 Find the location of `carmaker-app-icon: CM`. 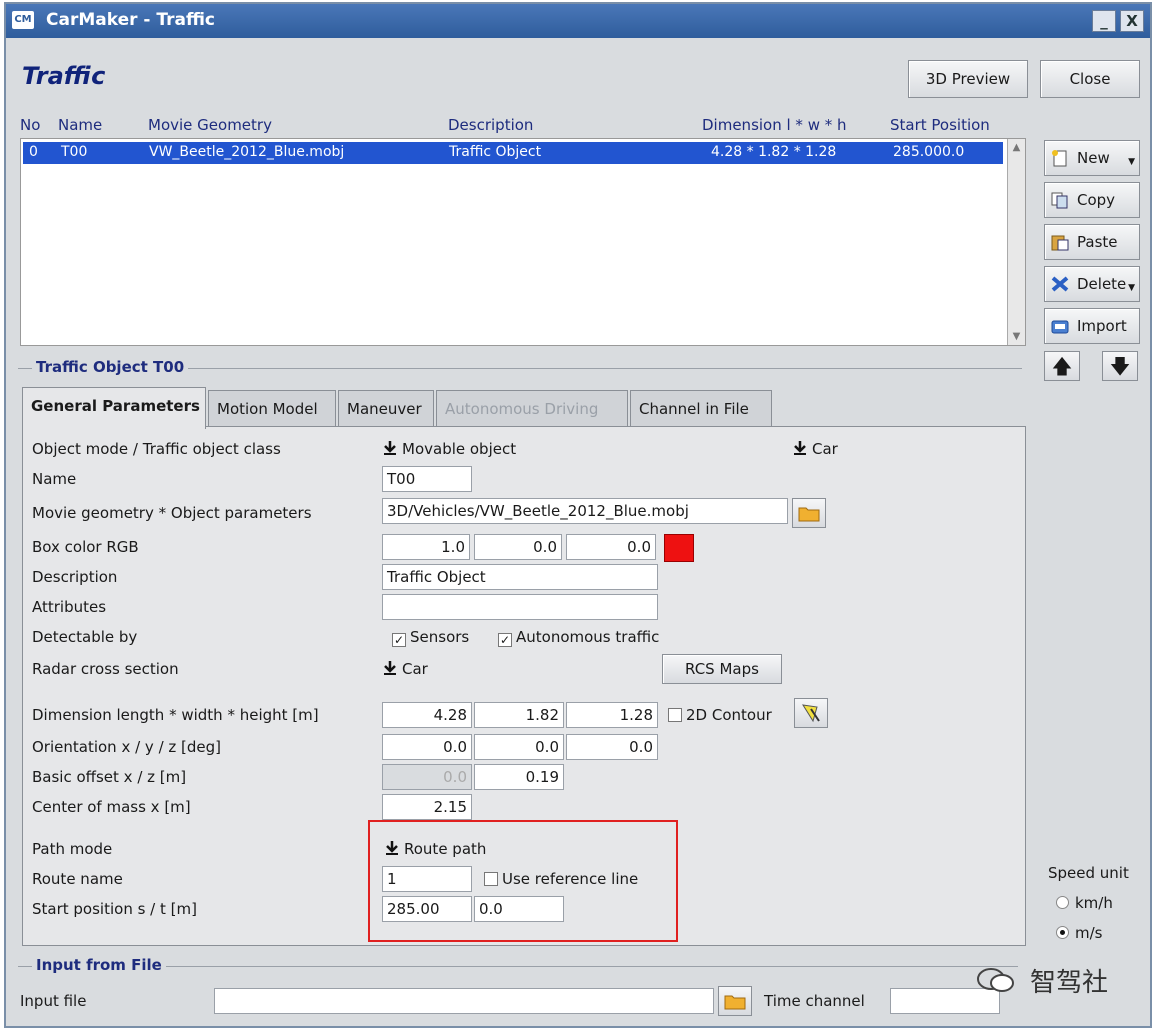

carmaker-app-icon: CM is located at coordinates (23, 20).